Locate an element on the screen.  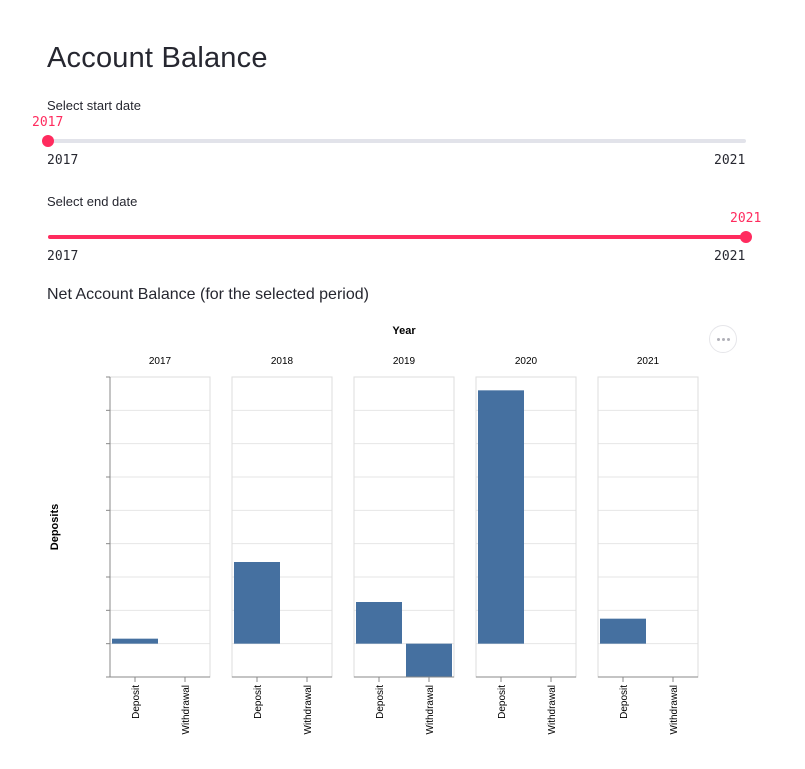
bar-2019-withdrawal is located at coordinates (429, 660).